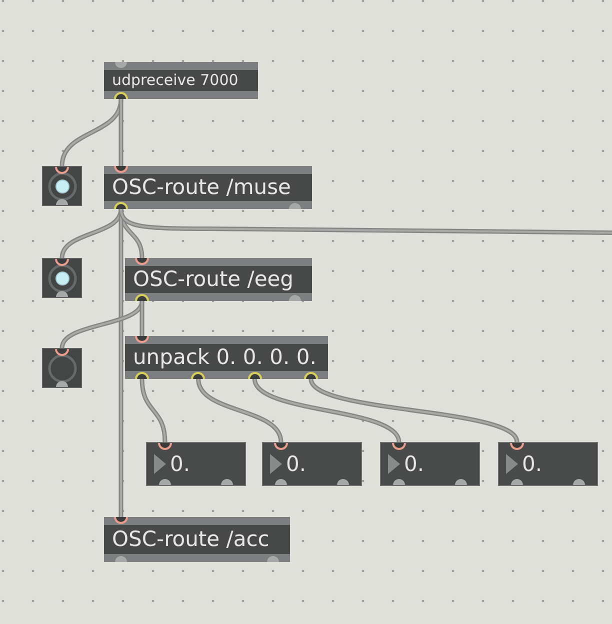 The height and width of the screenshot is (624, 612). I want to click on object-label: udpreceive 7000, so click(175, 80).